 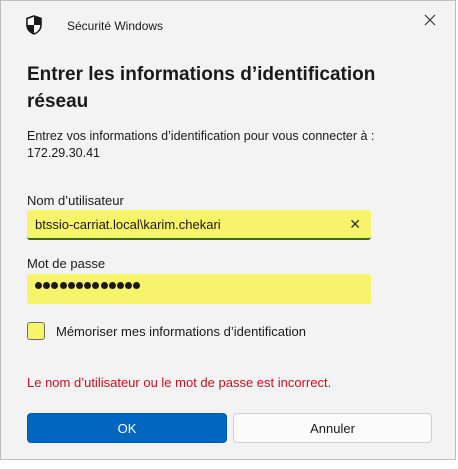 I want to click on username-label: Nom d’utilisateur, so click(x=75, y=200).